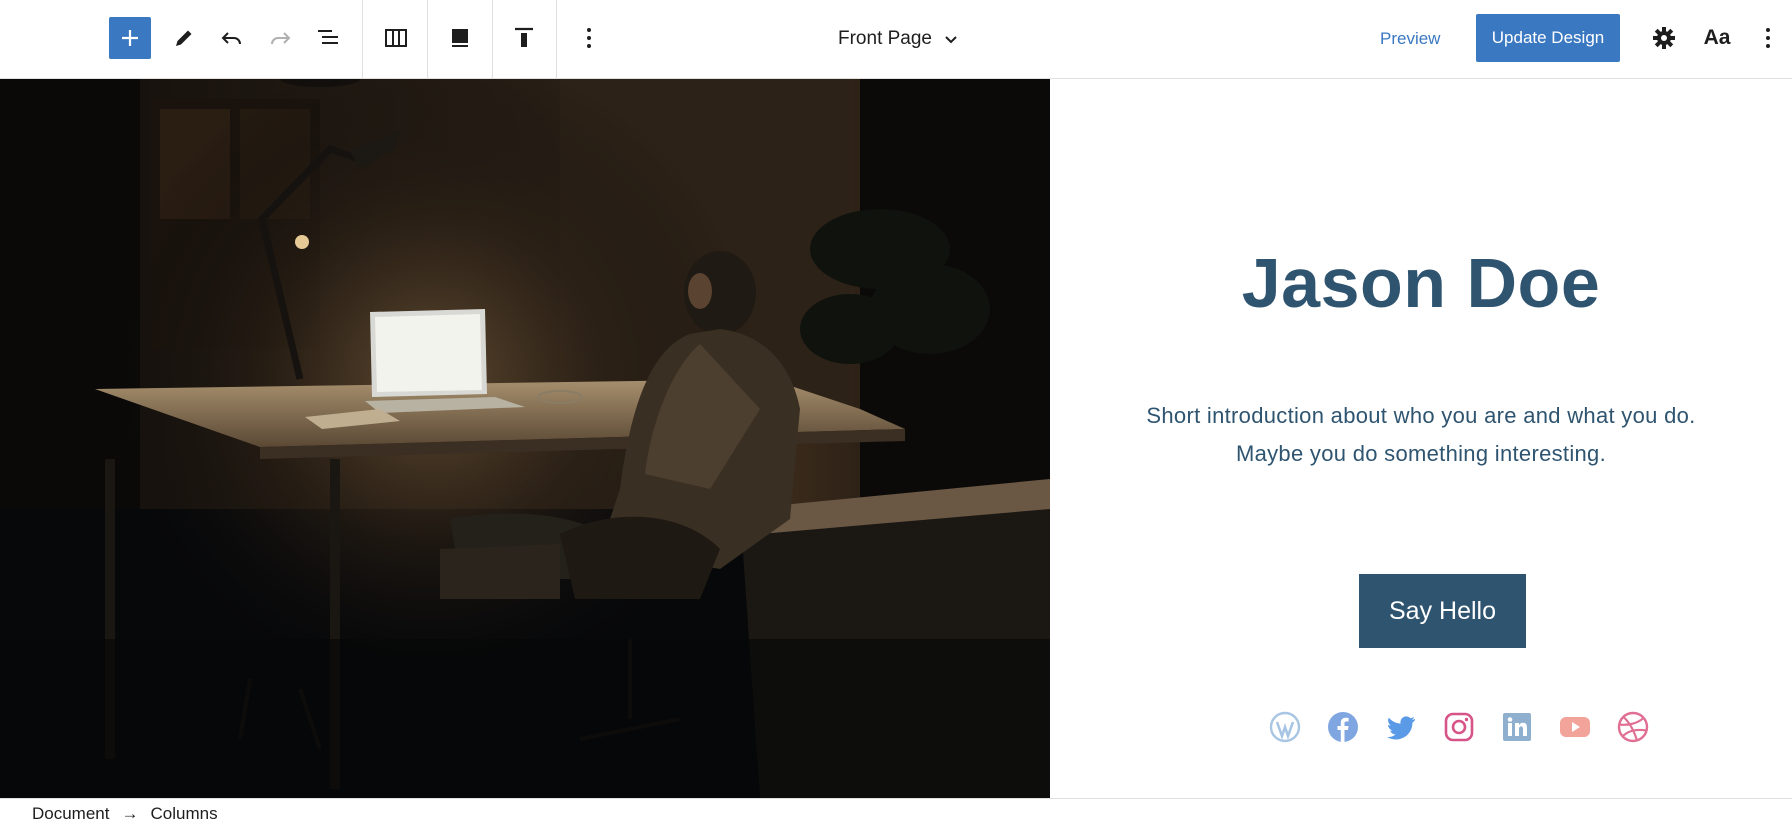 The height and width of the screenshot is (829, 1792). I want to click on add-block-button, so click(130, 38).